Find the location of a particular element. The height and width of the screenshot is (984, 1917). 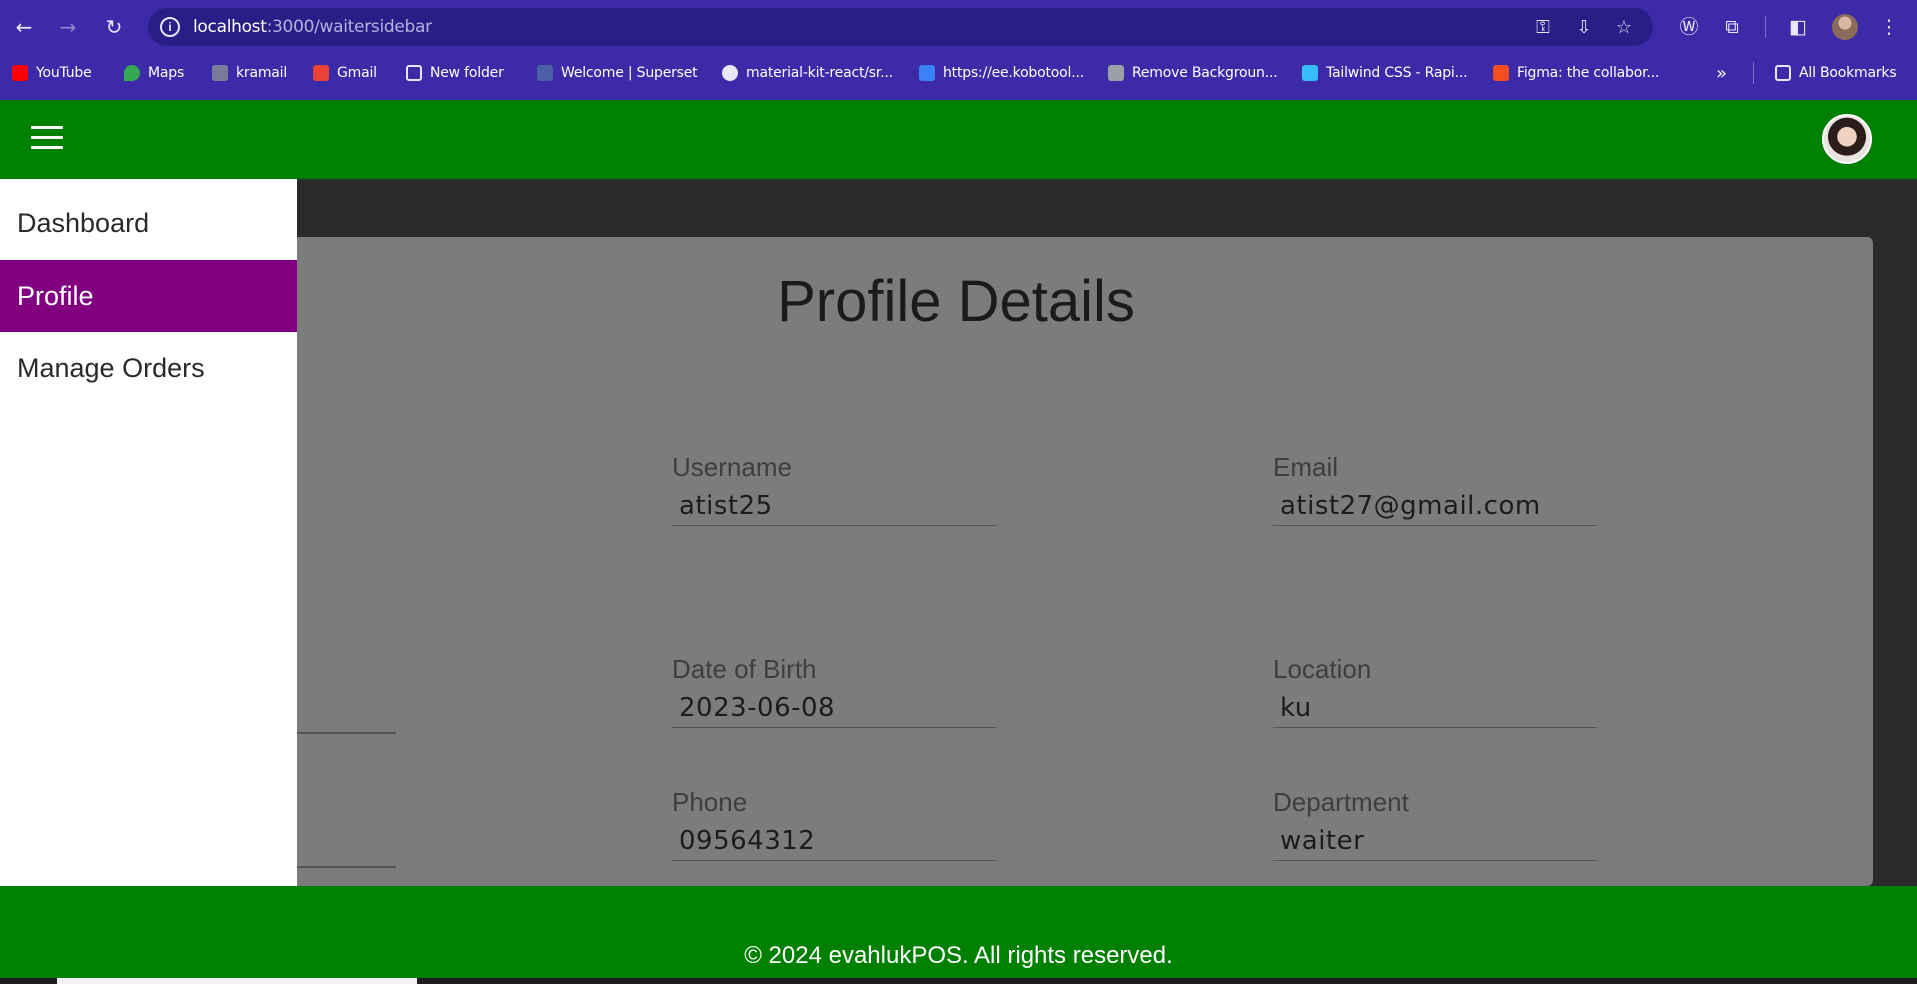

side-panel-icon: ◧ is located at coordinates (1798, 27).